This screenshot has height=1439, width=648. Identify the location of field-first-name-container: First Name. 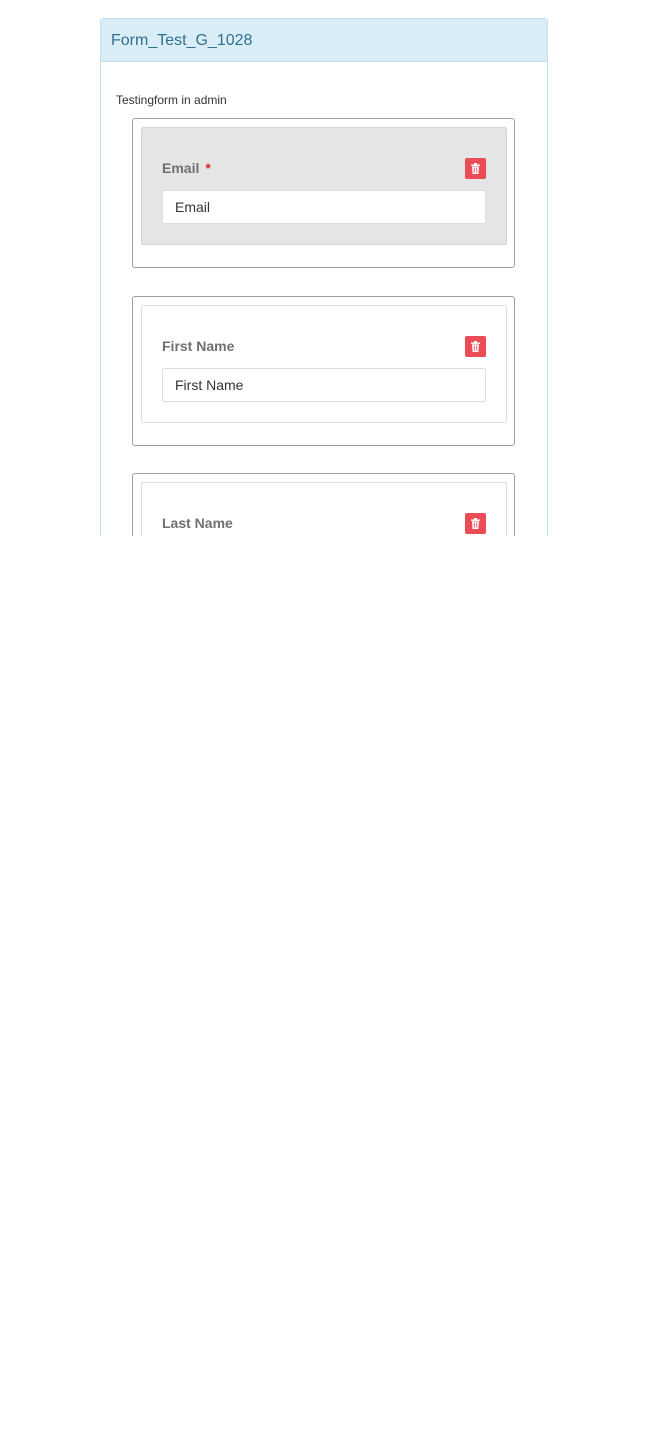
(324, 364).